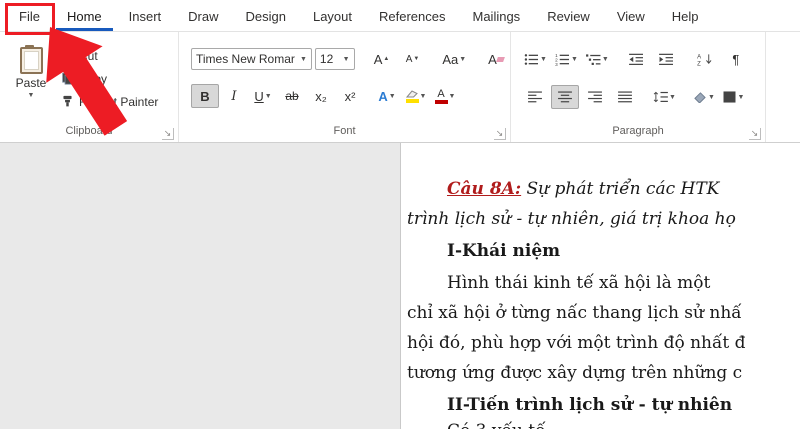 This screenshot has height=429, width=800. What do you see at coordinates (30, 19) in the screenshot?
I see `file-tab-highlight-box` at bounding box center [30, 19].